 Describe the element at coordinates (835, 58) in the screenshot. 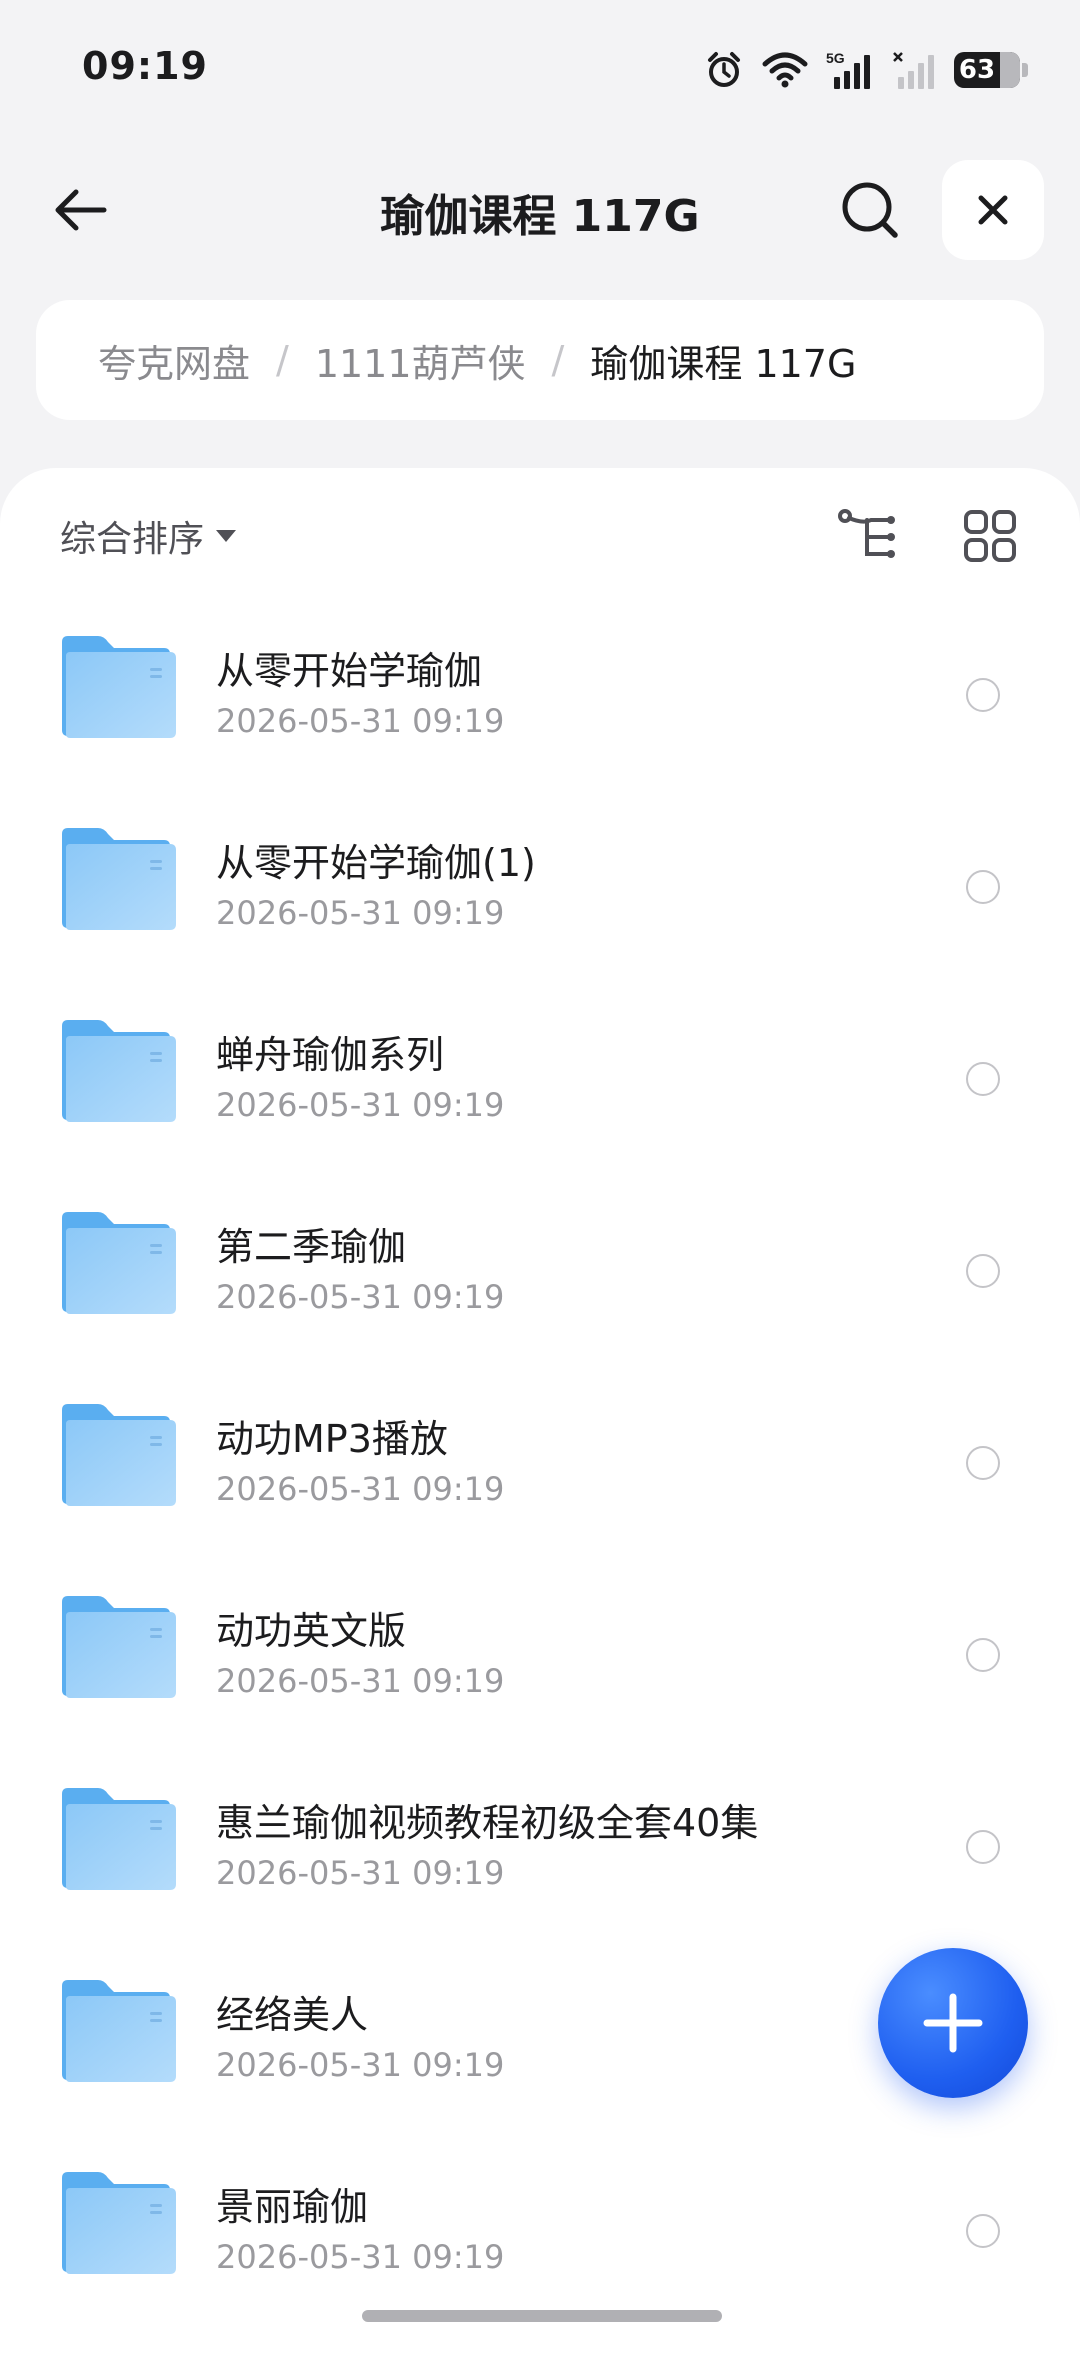

I see `network-label: 5G` at that location.